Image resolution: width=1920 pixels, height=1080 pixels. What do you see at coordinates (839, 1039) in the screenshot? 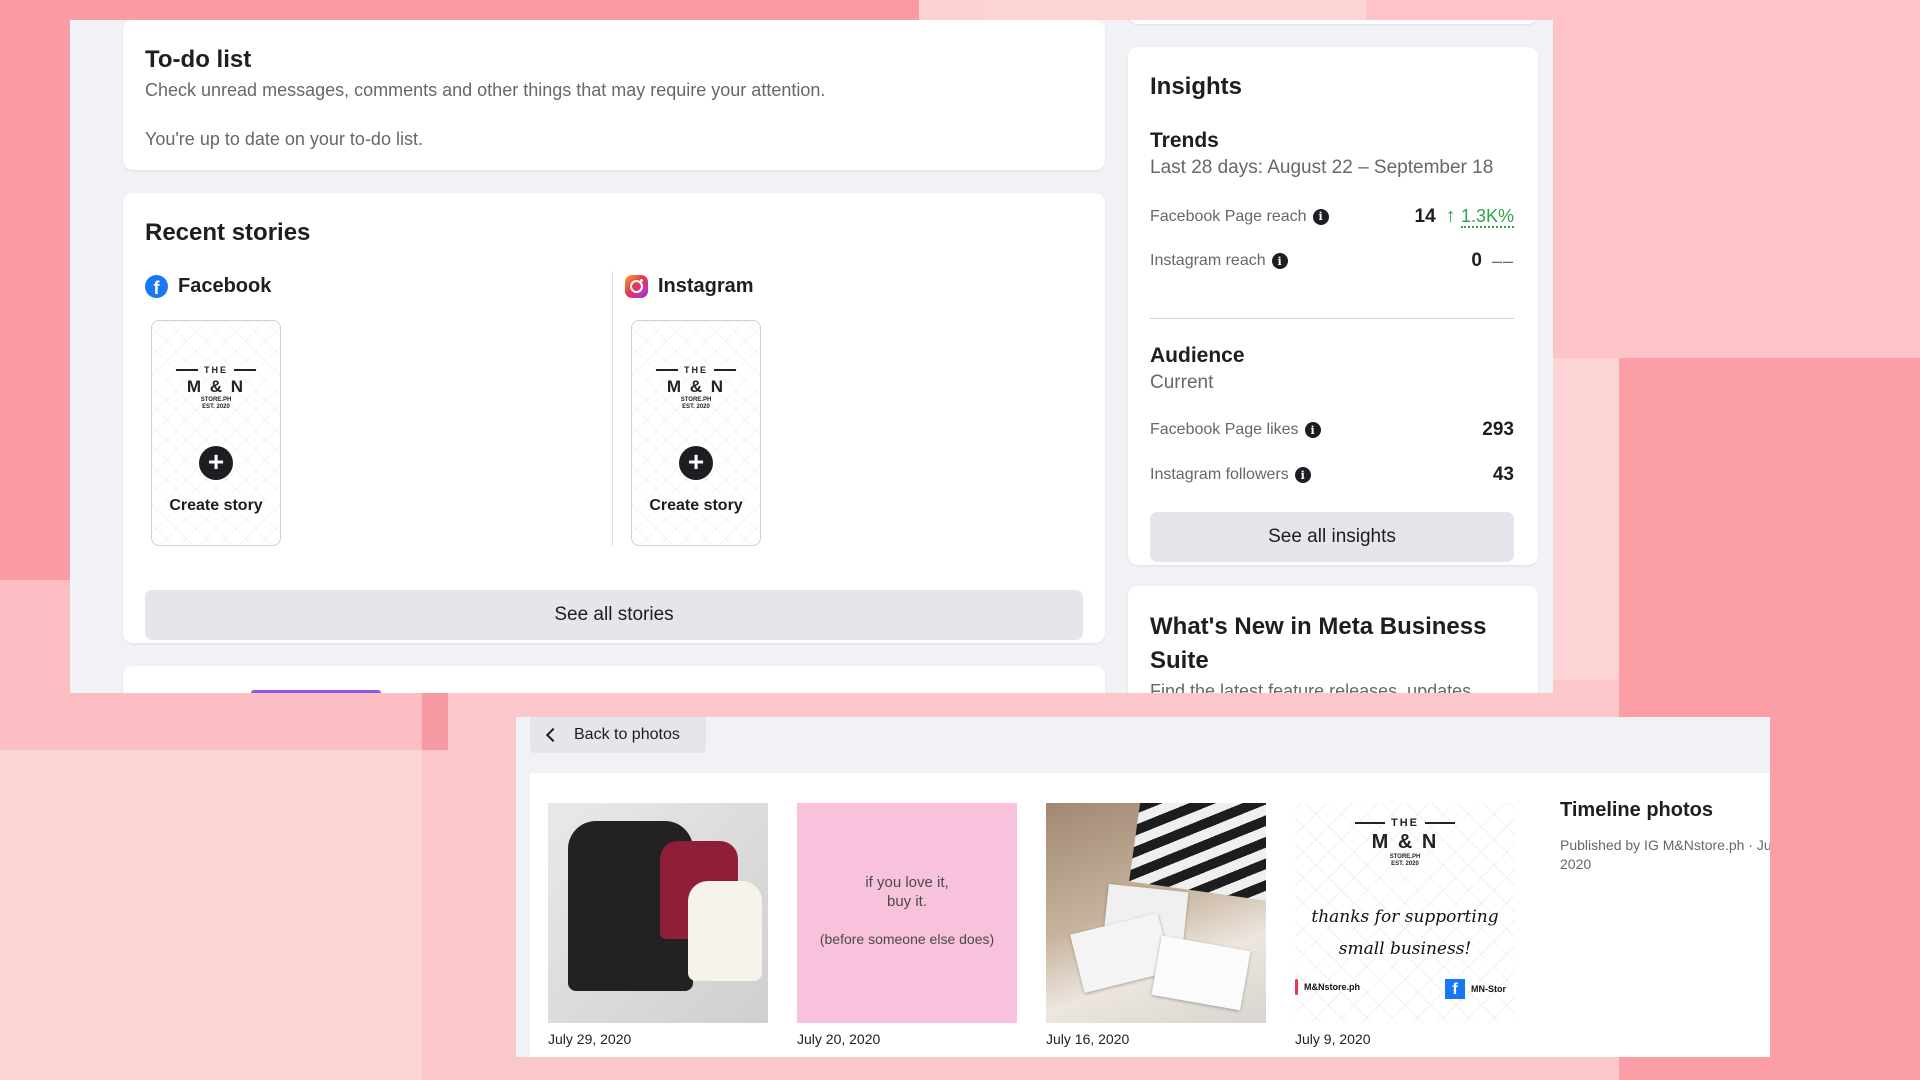
I see `photo-date: July 20, 2020` at bounding box center [839, 1039].